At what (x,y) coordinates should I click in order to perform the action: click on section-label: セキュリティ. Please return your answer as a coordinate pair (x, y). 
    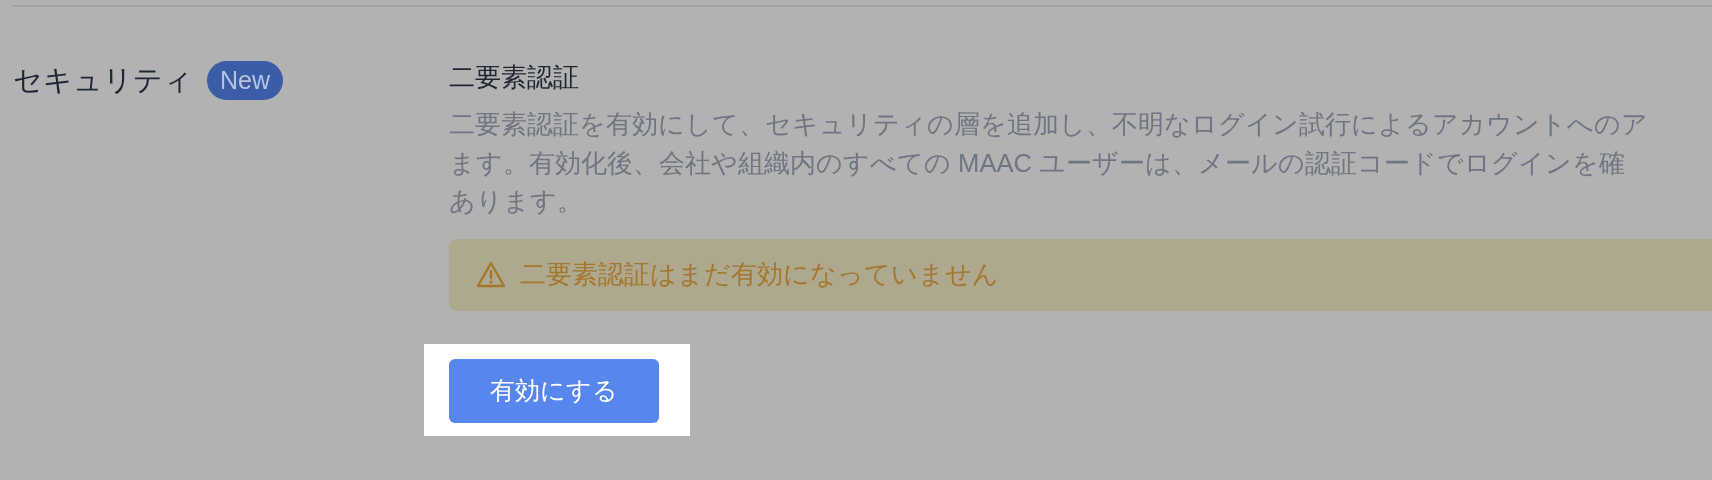
    Looking at the image, I should click on (103, 80).